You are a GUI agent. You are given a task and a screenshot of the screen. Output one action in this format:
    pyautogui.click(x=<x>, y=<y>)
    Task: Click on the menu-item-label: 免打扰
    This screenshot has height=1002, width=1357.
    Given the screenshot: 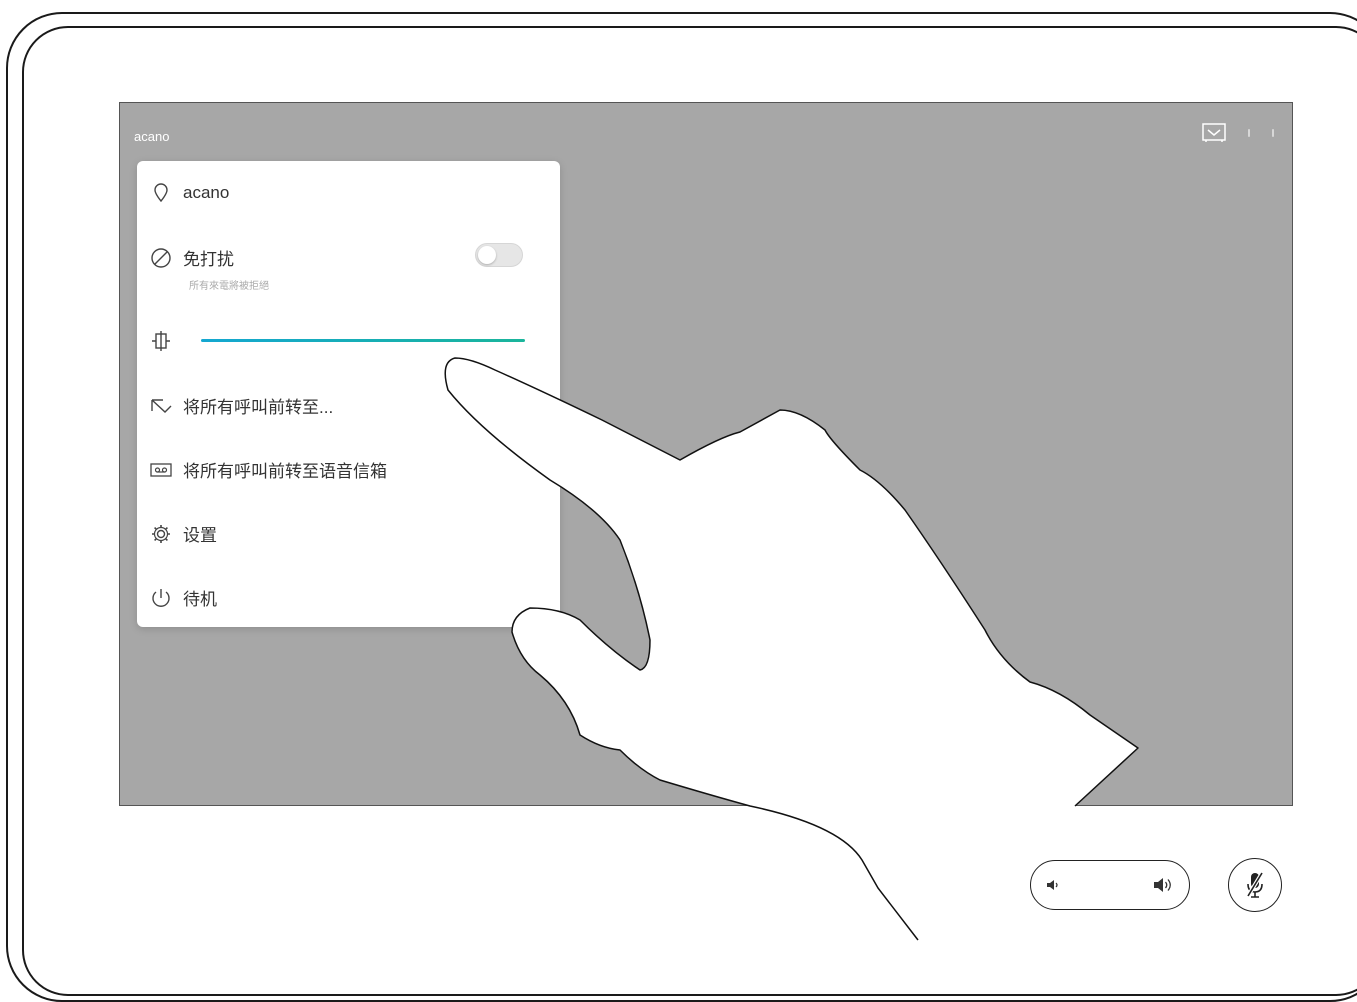 What is the action you would take?
    pyautogui.click(x=208, y=259)
    